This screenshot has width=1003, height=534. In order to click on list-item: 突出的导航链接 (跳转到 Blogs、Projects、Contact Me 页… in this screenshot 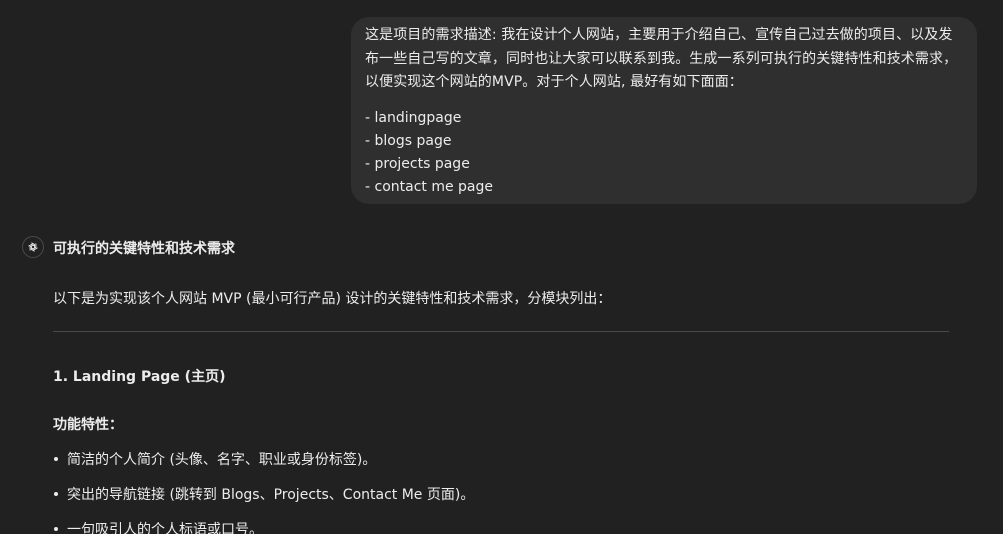, I will do `click(263, 494)`.